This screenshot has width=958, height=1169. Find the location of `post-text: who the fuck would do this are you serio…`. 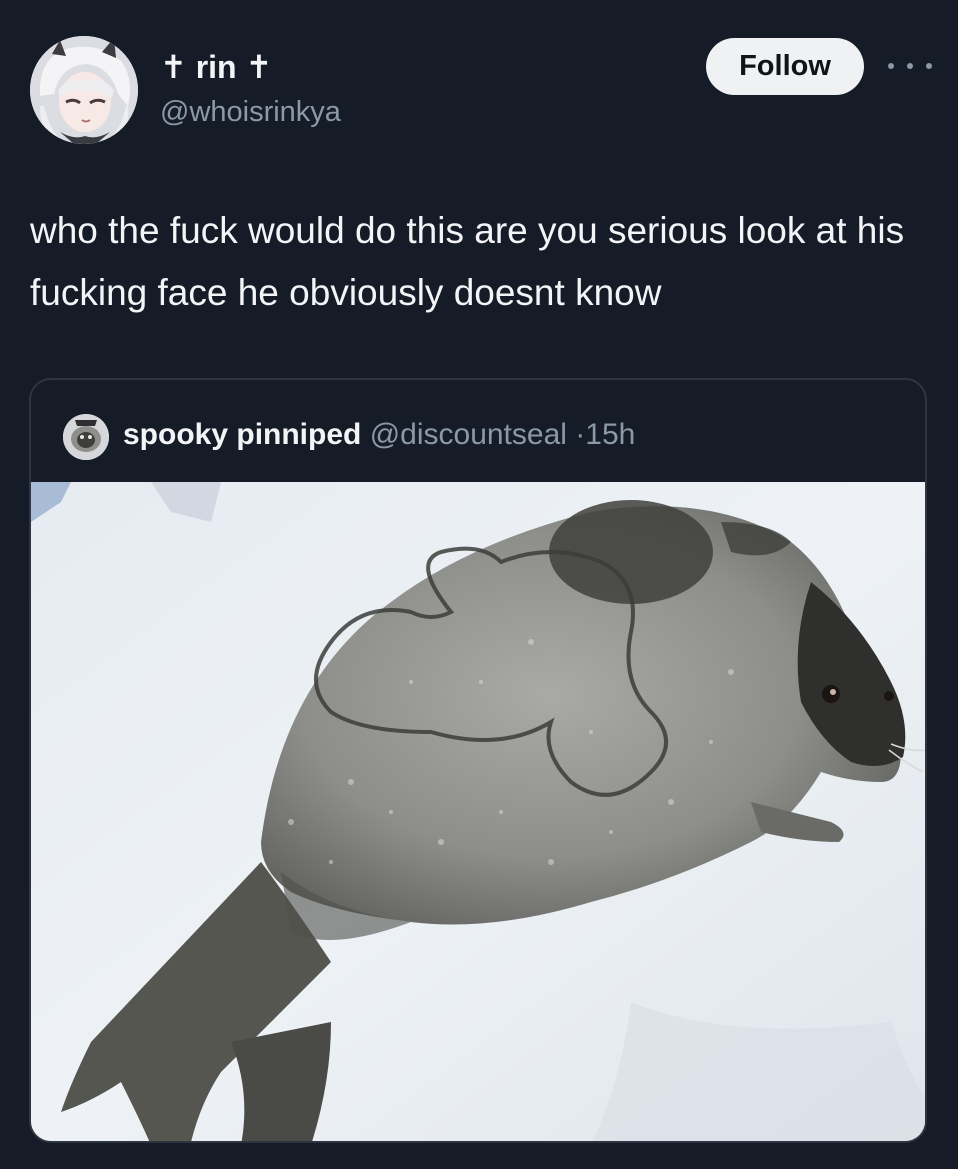

post-text: who the fuck would do this are you serio… is located at coordinates (467, 261).